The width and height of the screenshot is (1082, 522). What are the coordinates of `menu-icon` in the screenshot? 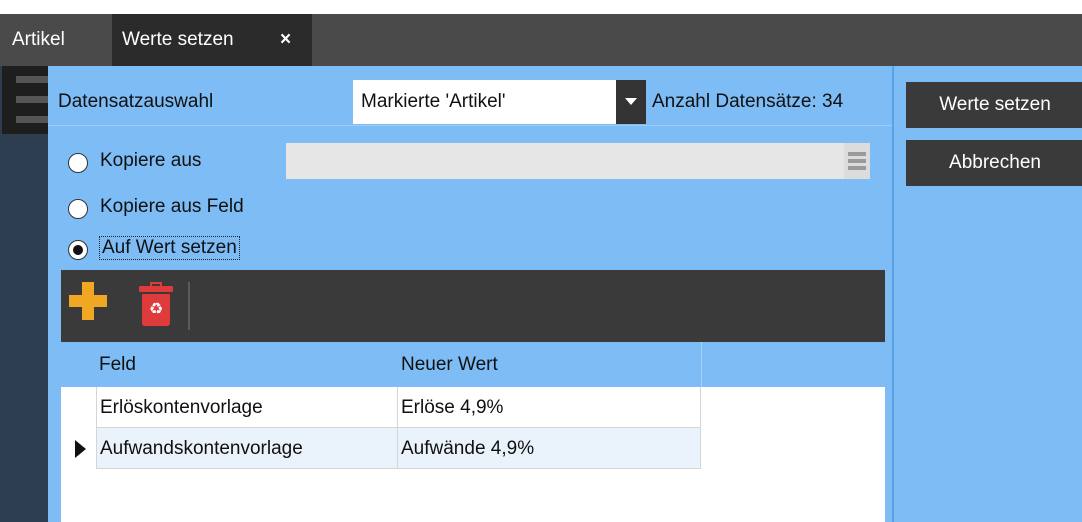 It's located at (25, 100).